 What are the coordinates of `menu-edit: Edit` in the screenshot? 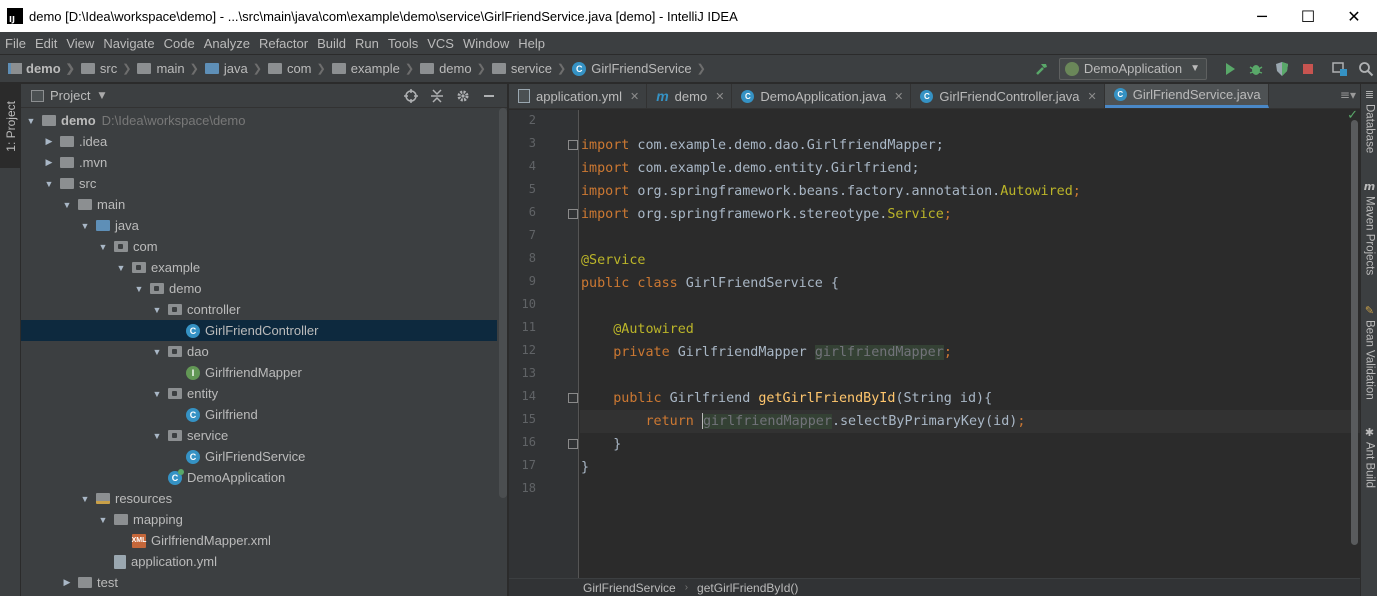 It's located at (46, 43).